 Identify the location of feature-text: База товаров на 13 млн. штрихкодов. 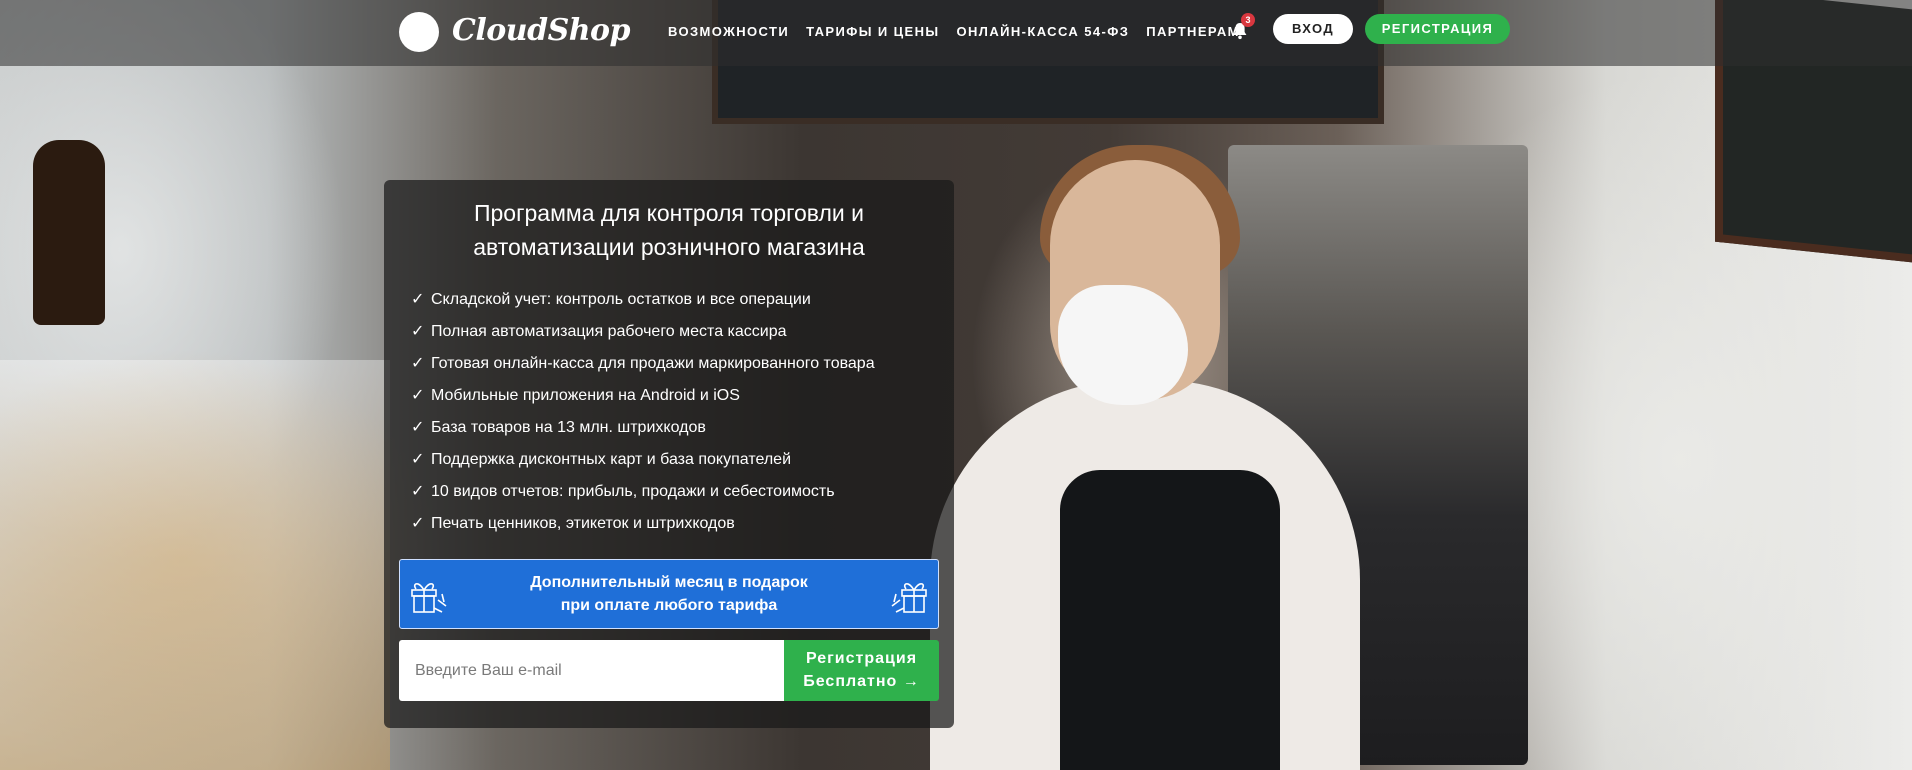
(568, 427).